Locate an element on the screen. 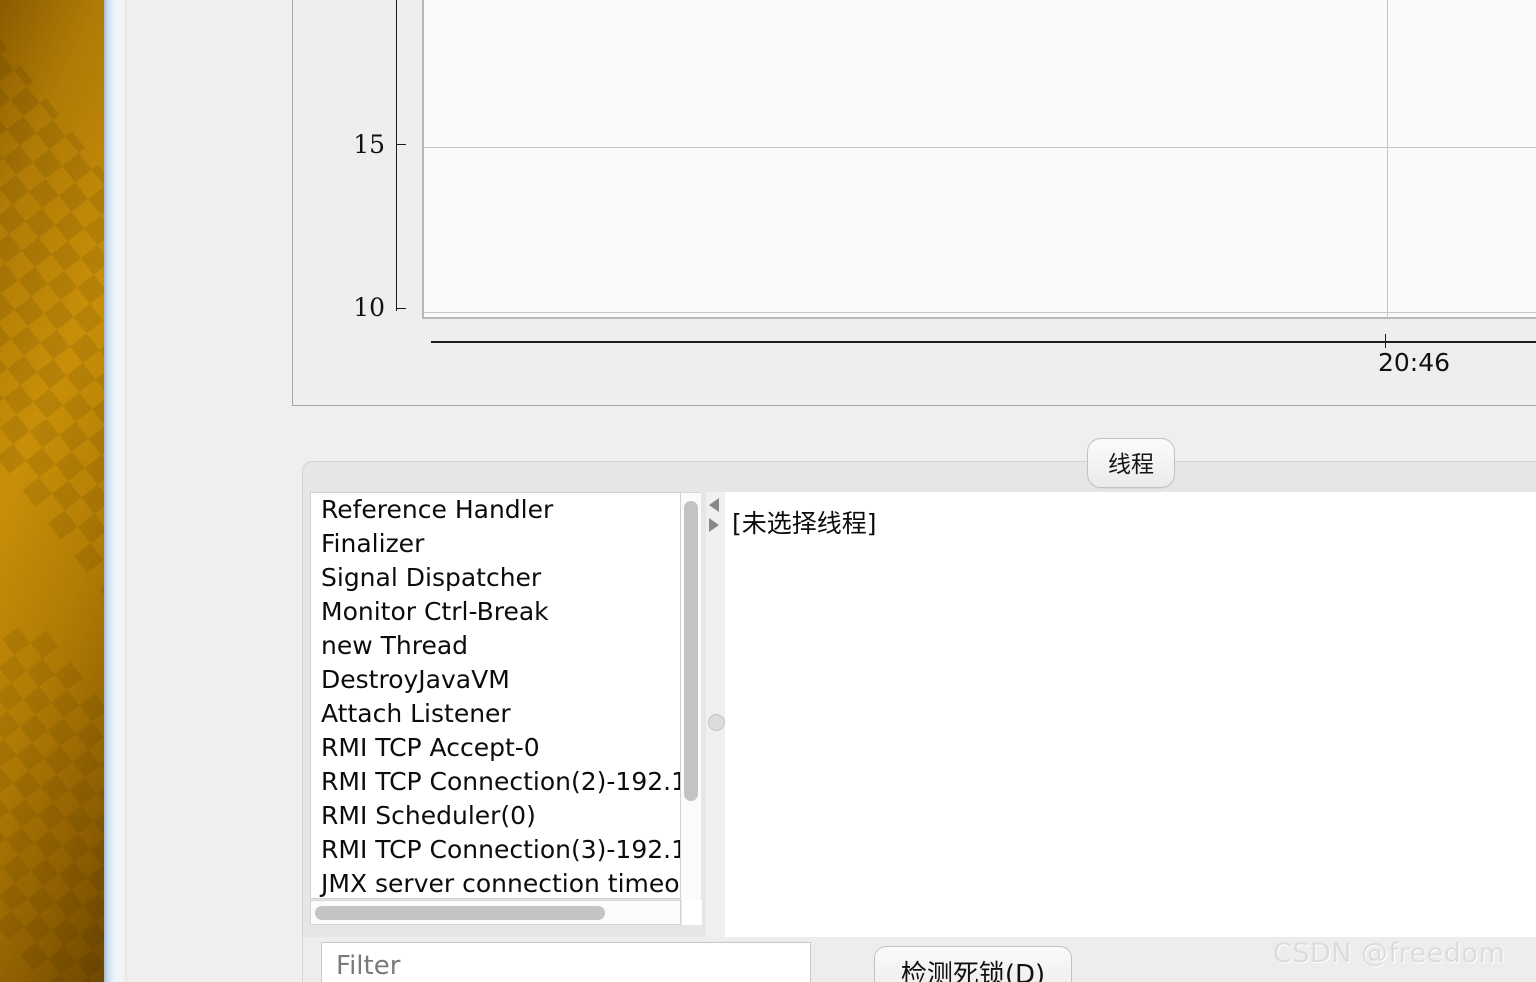 The image size is (1536, 982). x-axis-label-2046: 20:46 is located at coordinates (1414, 362).